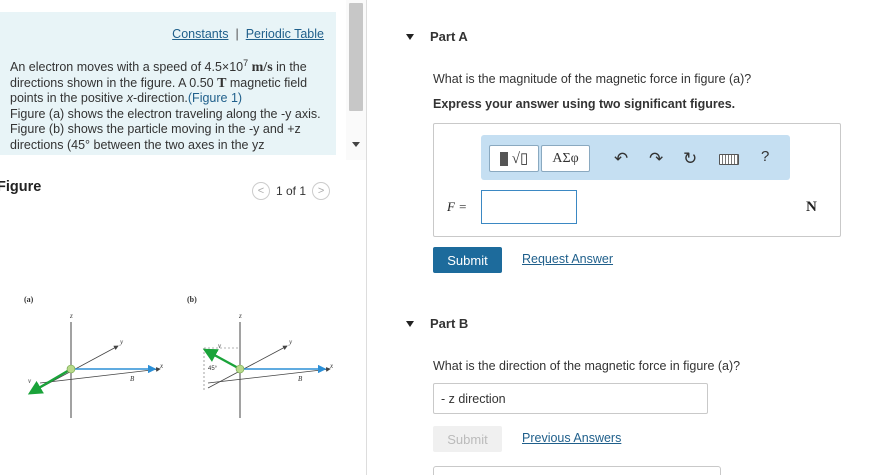 This screenshot has width=876, height=475. What do you see at coordinates (71, 369) in the screenshot?
I see `fig-a-electron` at bounding box center [71, 369].